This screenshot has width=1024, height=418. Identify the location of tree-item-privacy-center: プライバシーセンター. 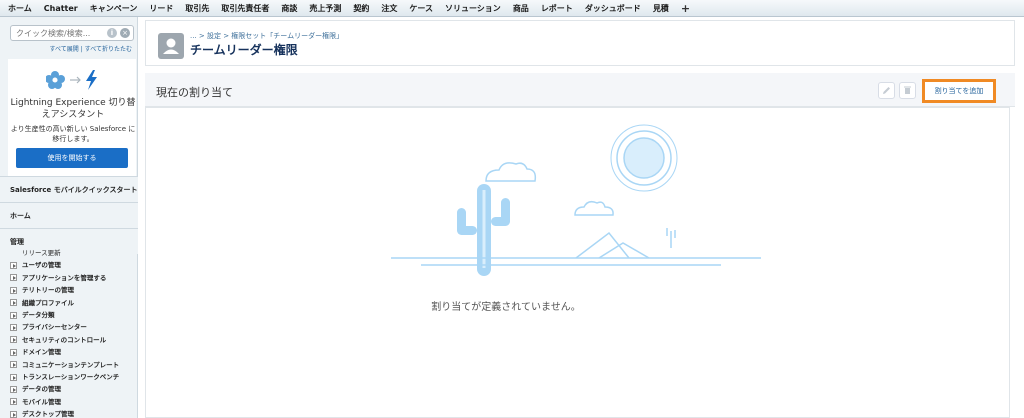
(69, 327).